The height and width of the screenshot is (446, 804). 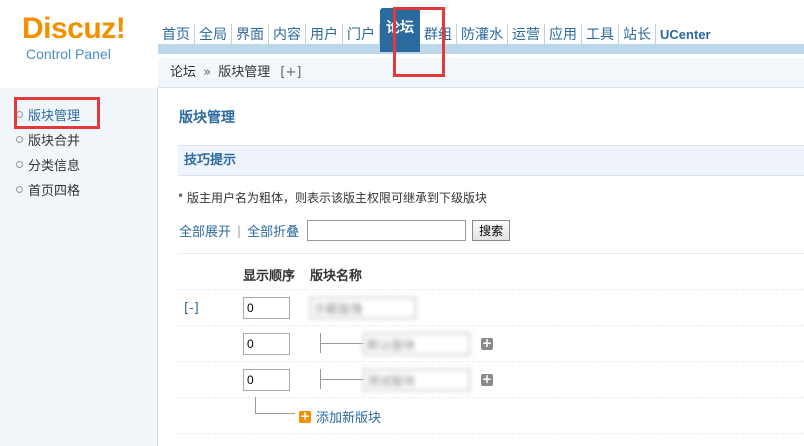 I want to click on nav-item-content: 内容, so click(x=287, y=35).